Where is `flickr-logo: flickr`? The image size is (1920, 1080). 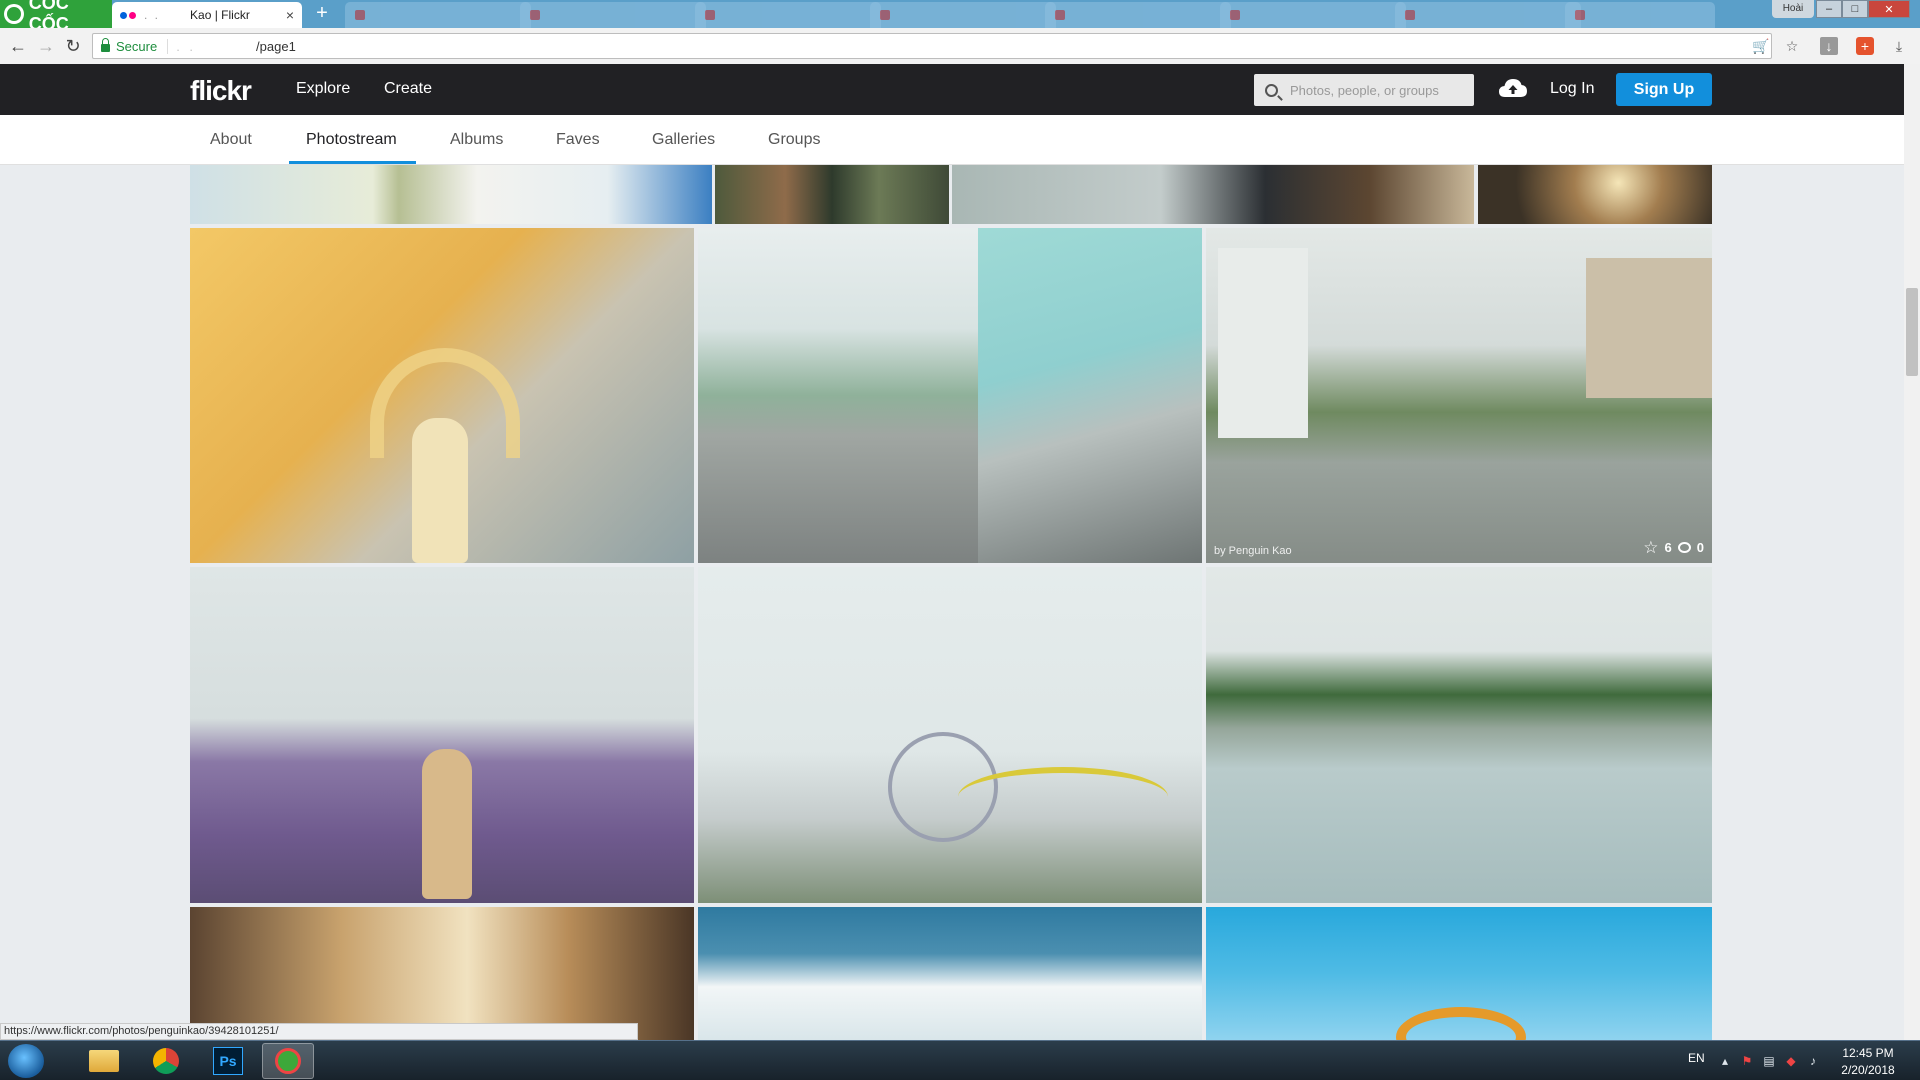
flickr-logo: flickr is located at coordinates (221, 91).